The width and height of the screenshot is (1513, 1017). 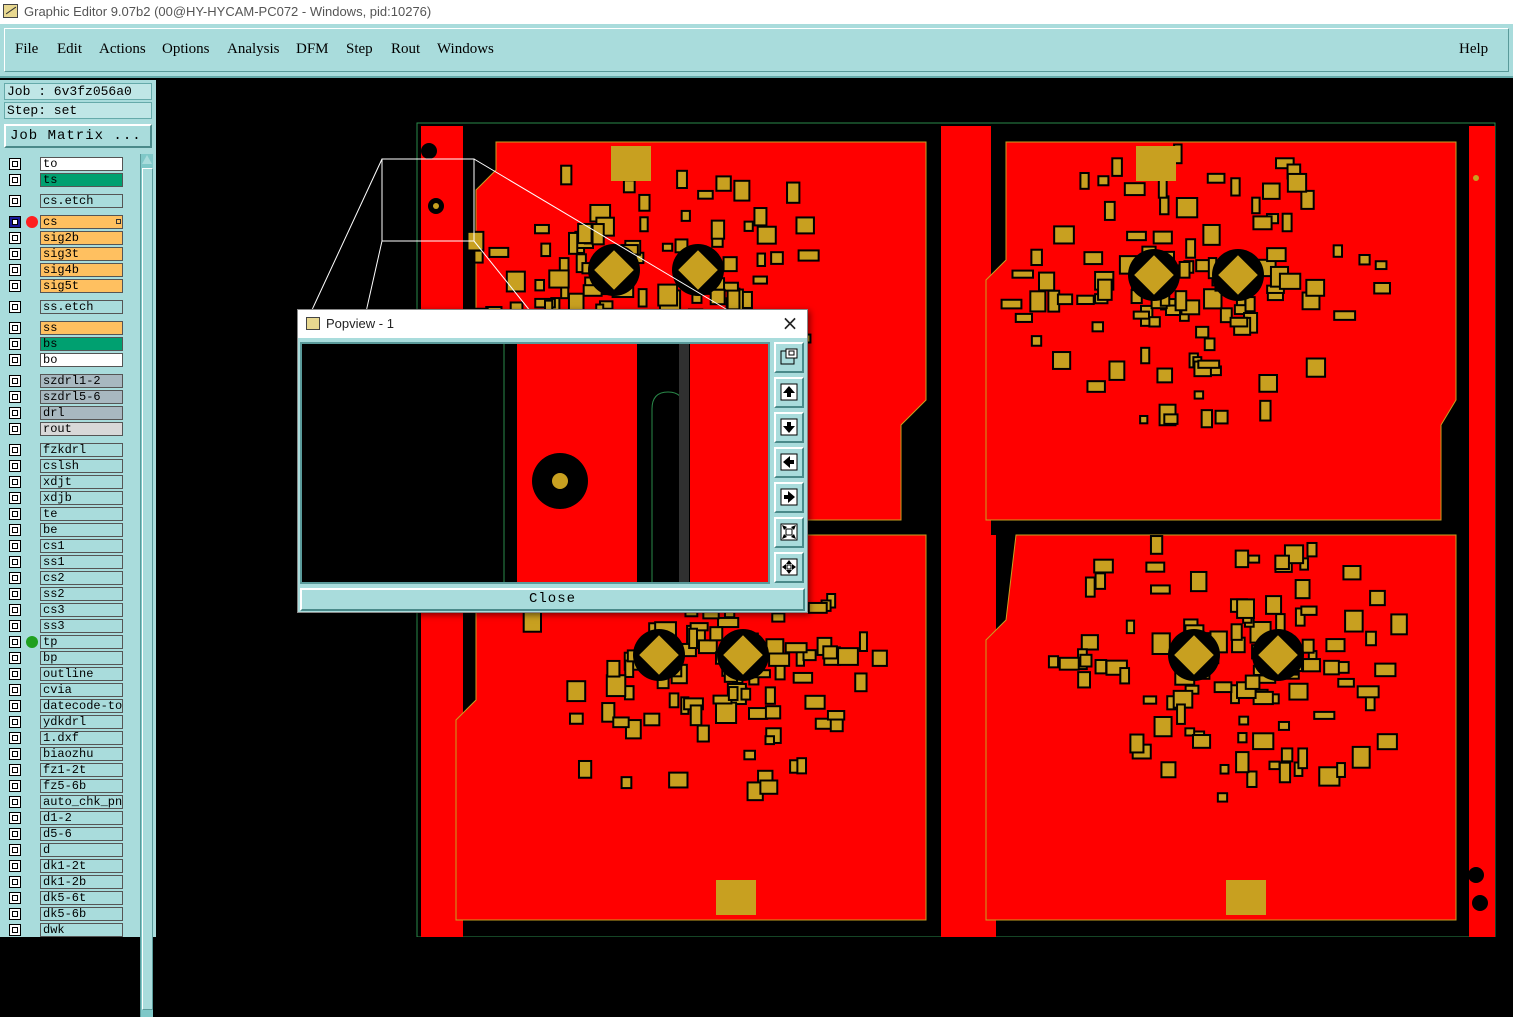 I want to click on menu-options: Options, so click(x=186, y=49).